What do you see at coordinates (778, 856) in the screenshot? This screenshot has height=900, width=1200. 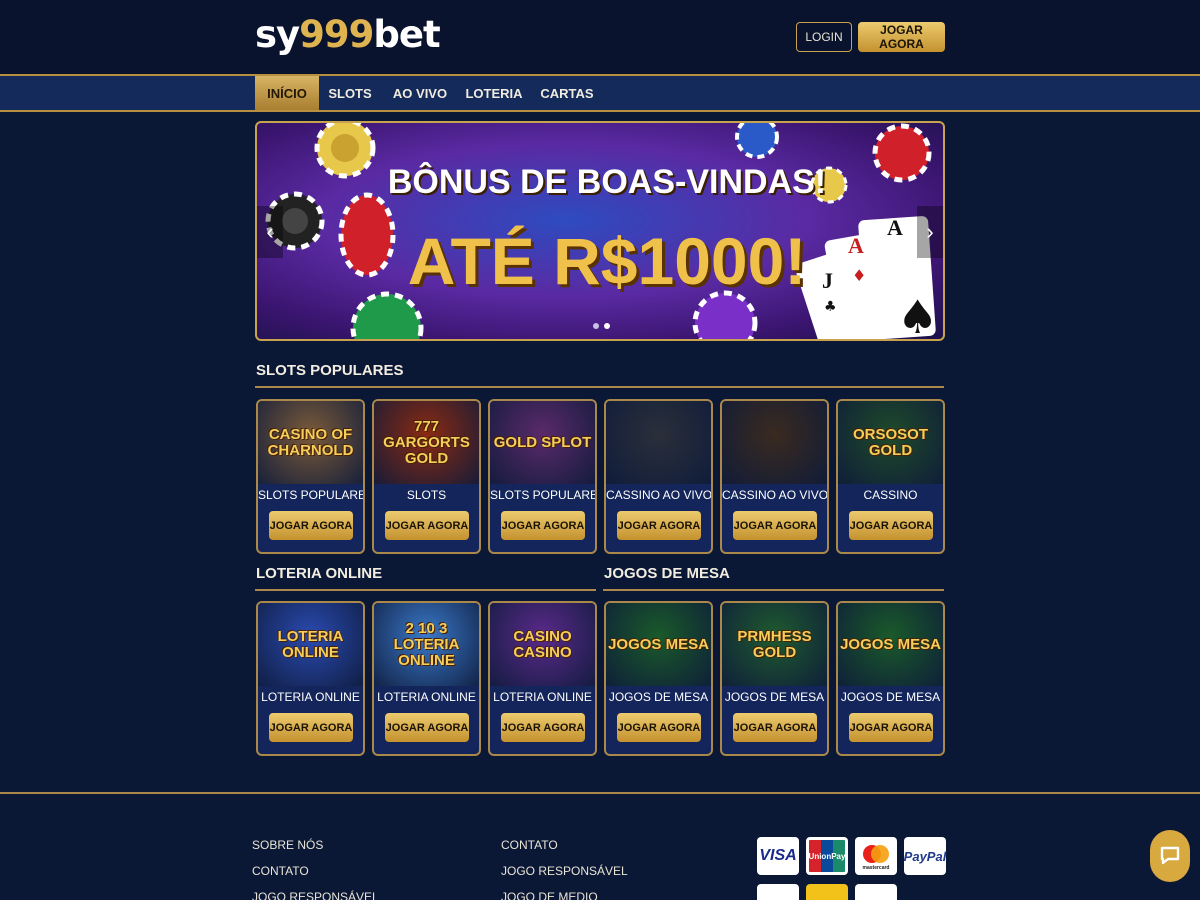 I see `visa-icon: VISA` at bounding box center [778, 856].